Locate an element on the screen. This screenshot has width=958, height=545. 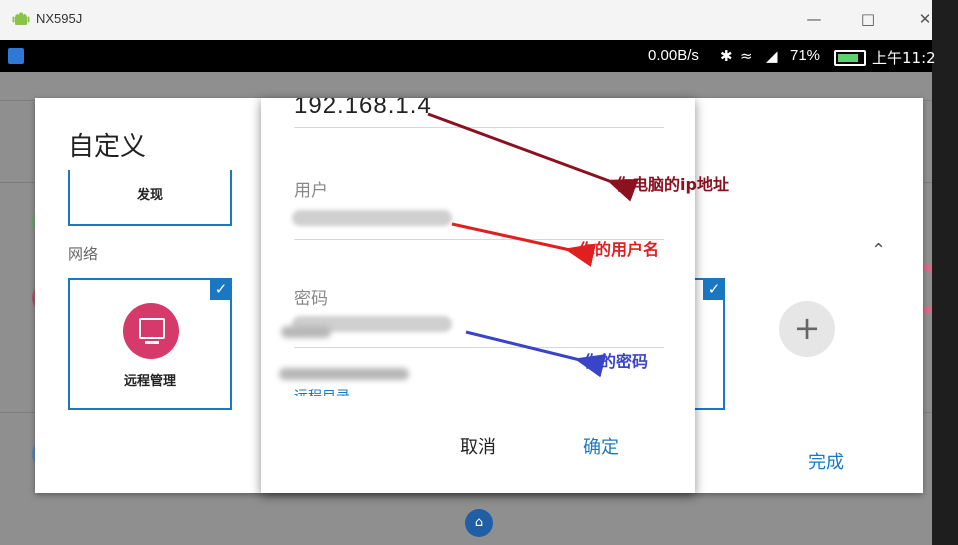
status-bar: 0.00B/s ✱ ≈ ◢ 71% 上午11:2 is located at coordinates (468, 56).